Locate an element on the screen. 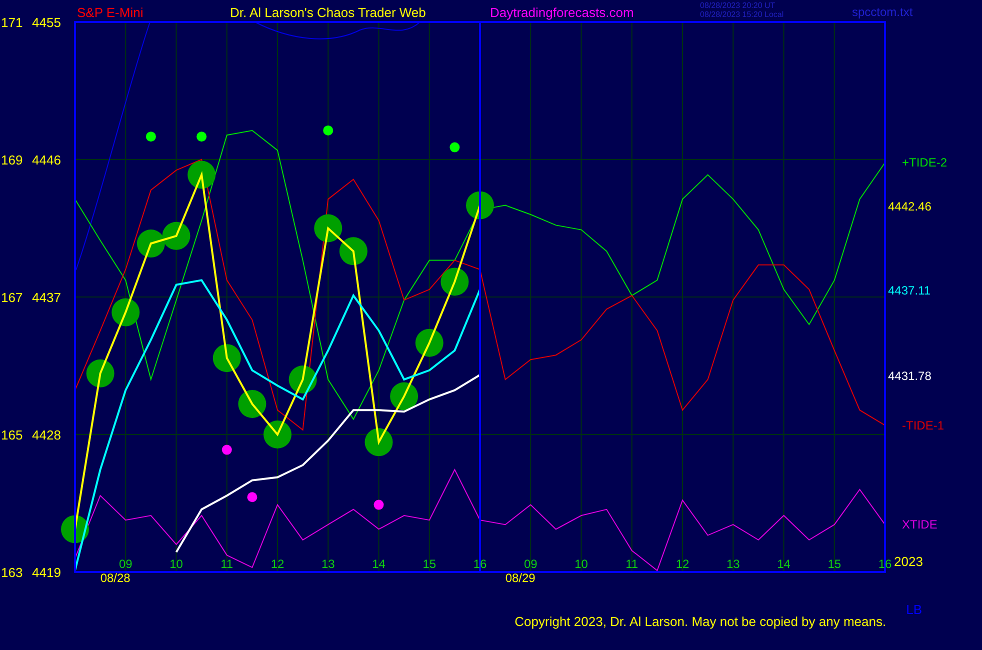  cycle-label: 169 is located at coordinates (12, 160).